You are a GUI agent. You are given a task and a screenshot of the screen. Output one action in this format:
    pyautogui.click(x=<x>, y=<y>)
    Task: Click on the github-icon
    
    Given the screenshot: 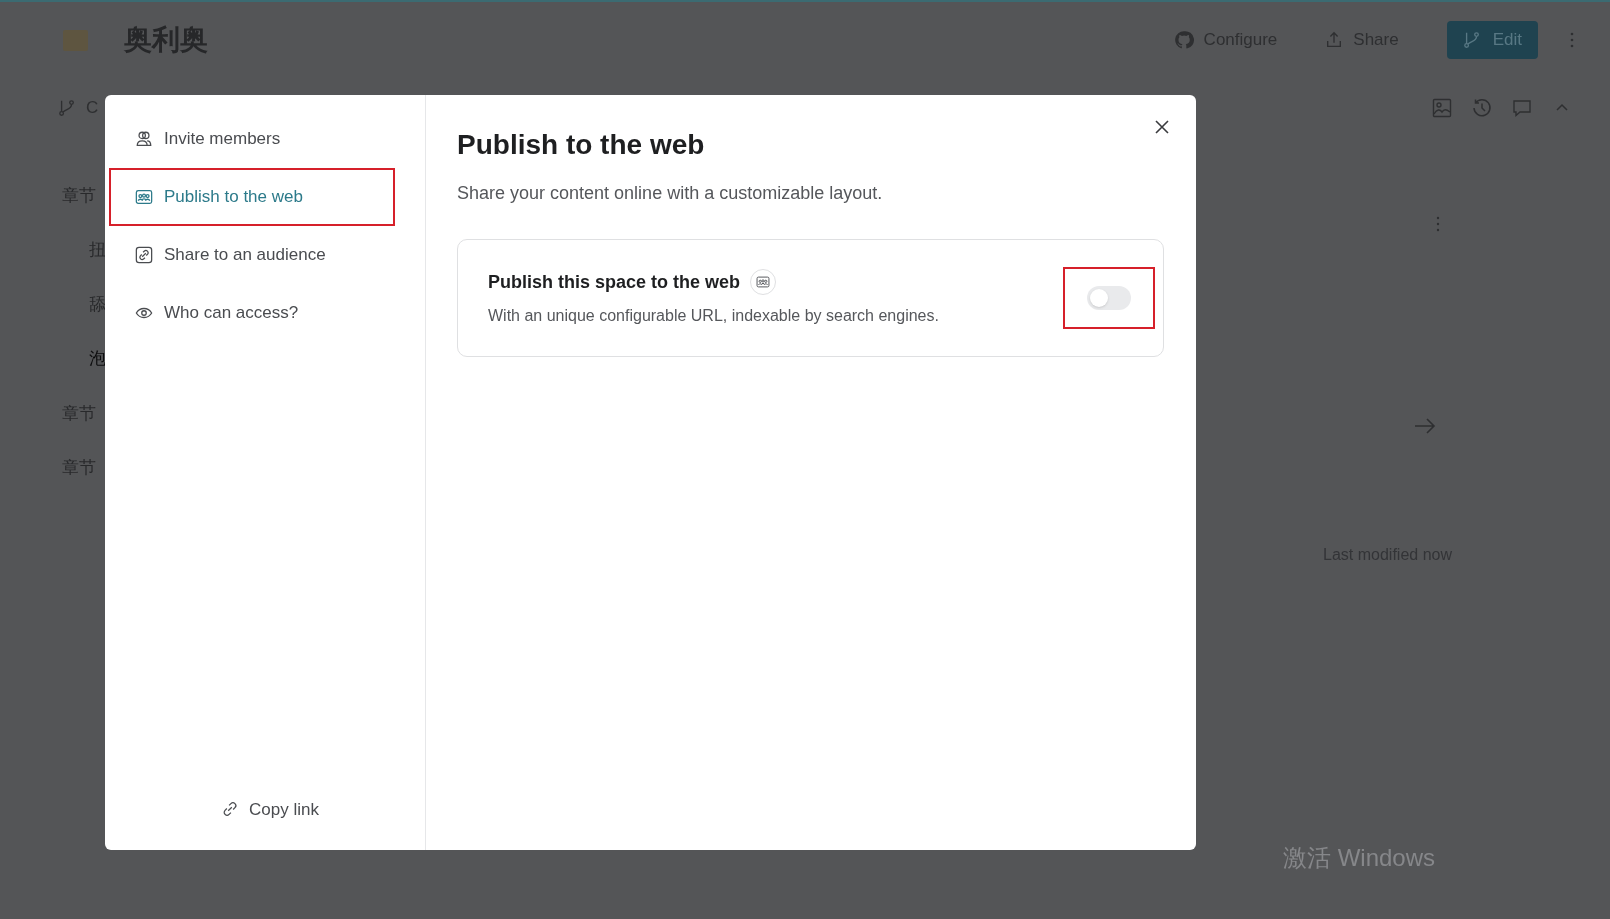 What is the action you would take?
    pyautogui.click(x=1183, y=40)
    